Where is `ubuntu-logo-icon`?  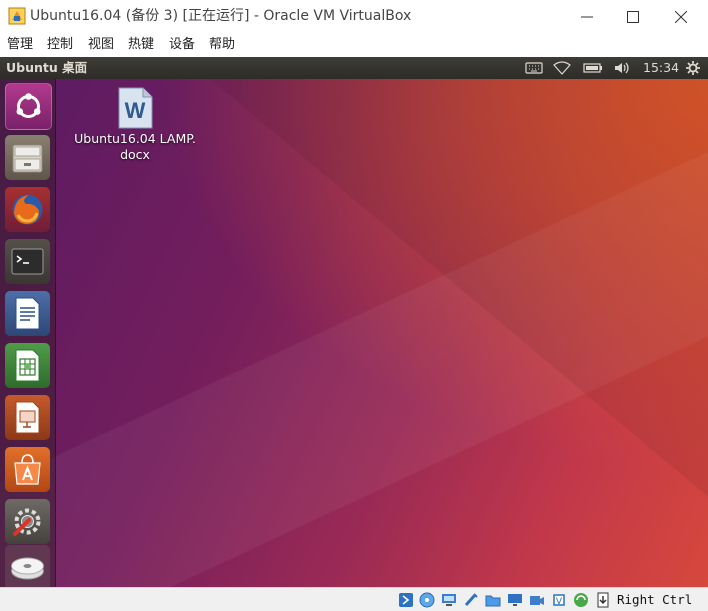
ubuntu-logo-icon is located at coordinates (28, 105).